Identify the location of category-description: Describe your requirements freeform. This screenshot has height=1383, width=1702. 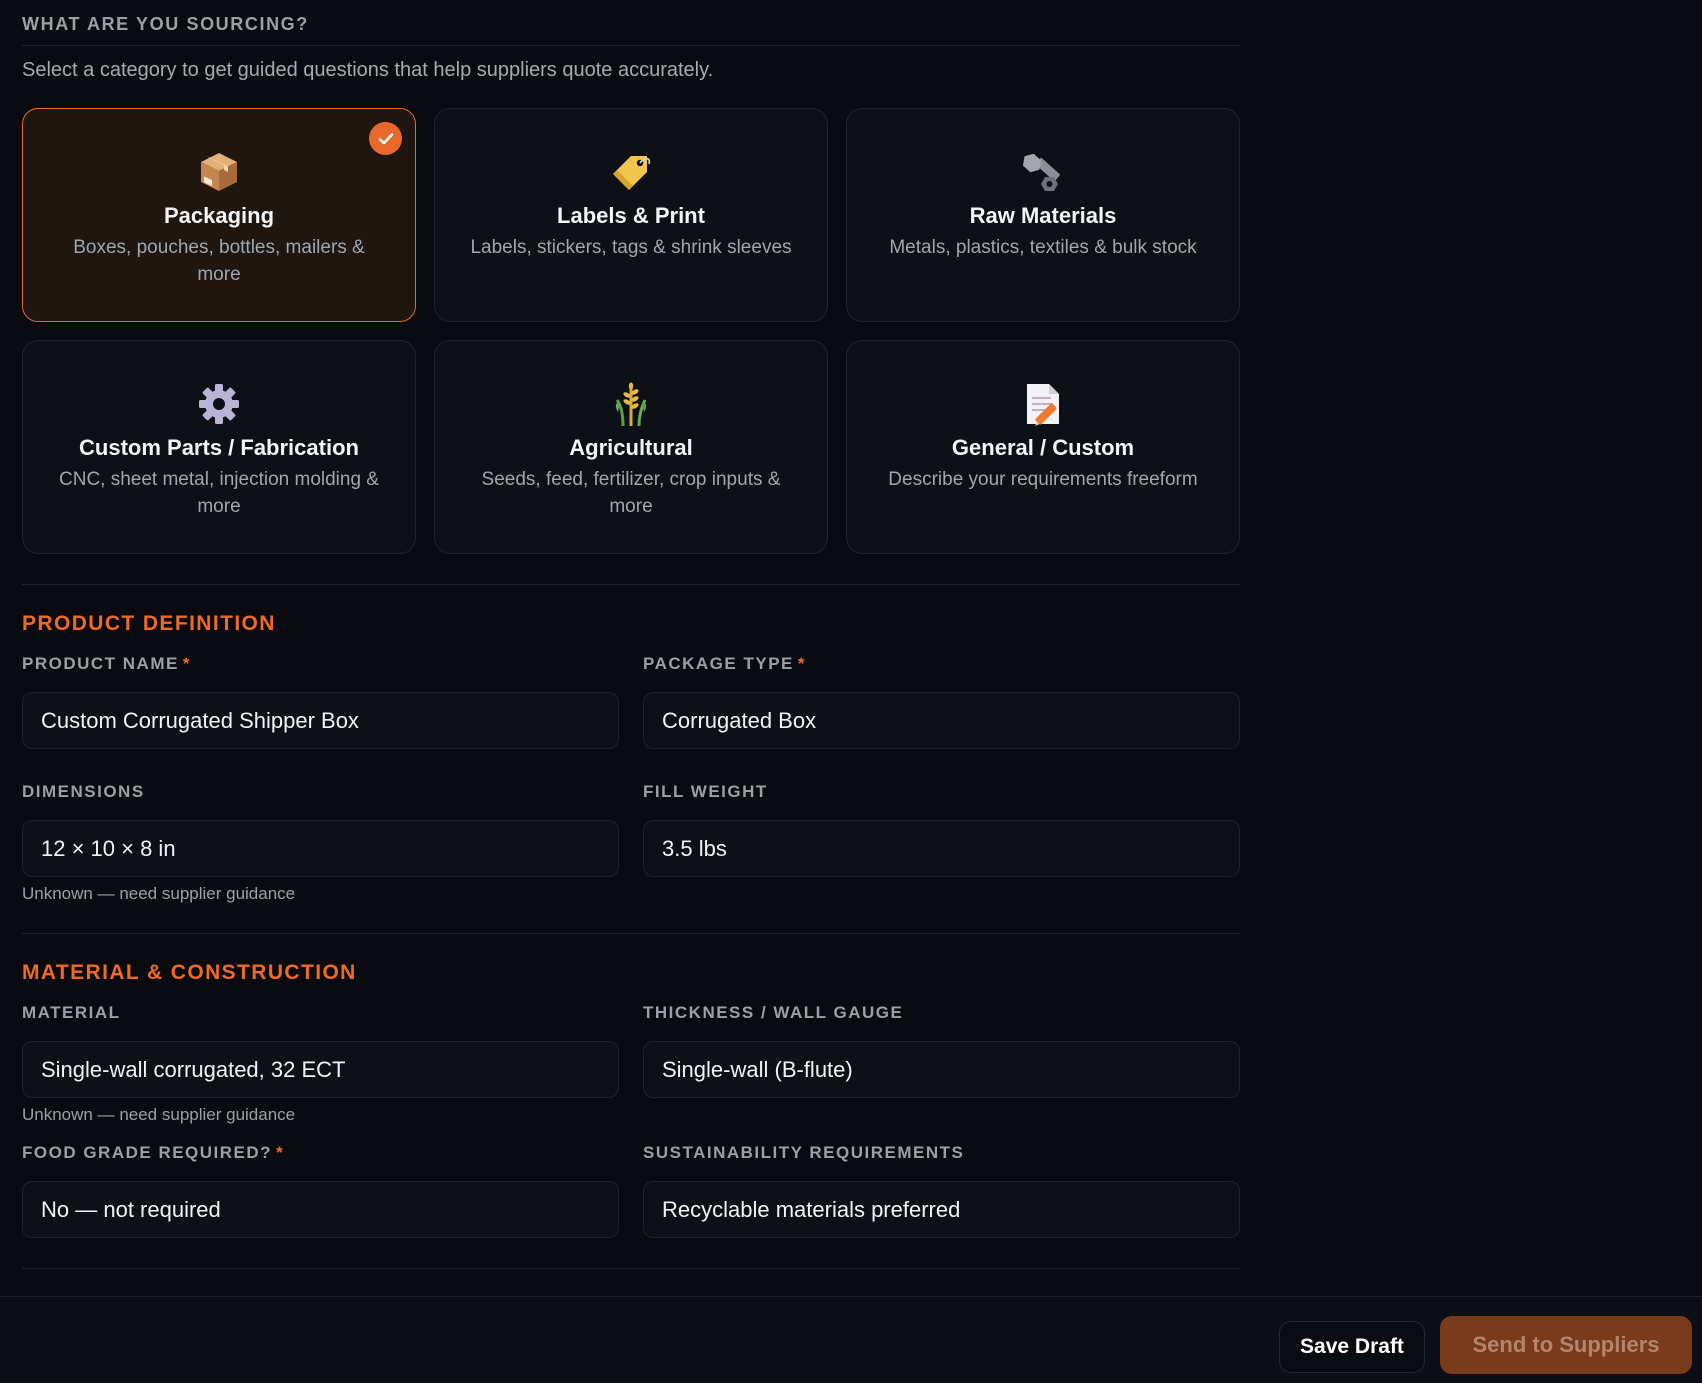
(1043, 479).